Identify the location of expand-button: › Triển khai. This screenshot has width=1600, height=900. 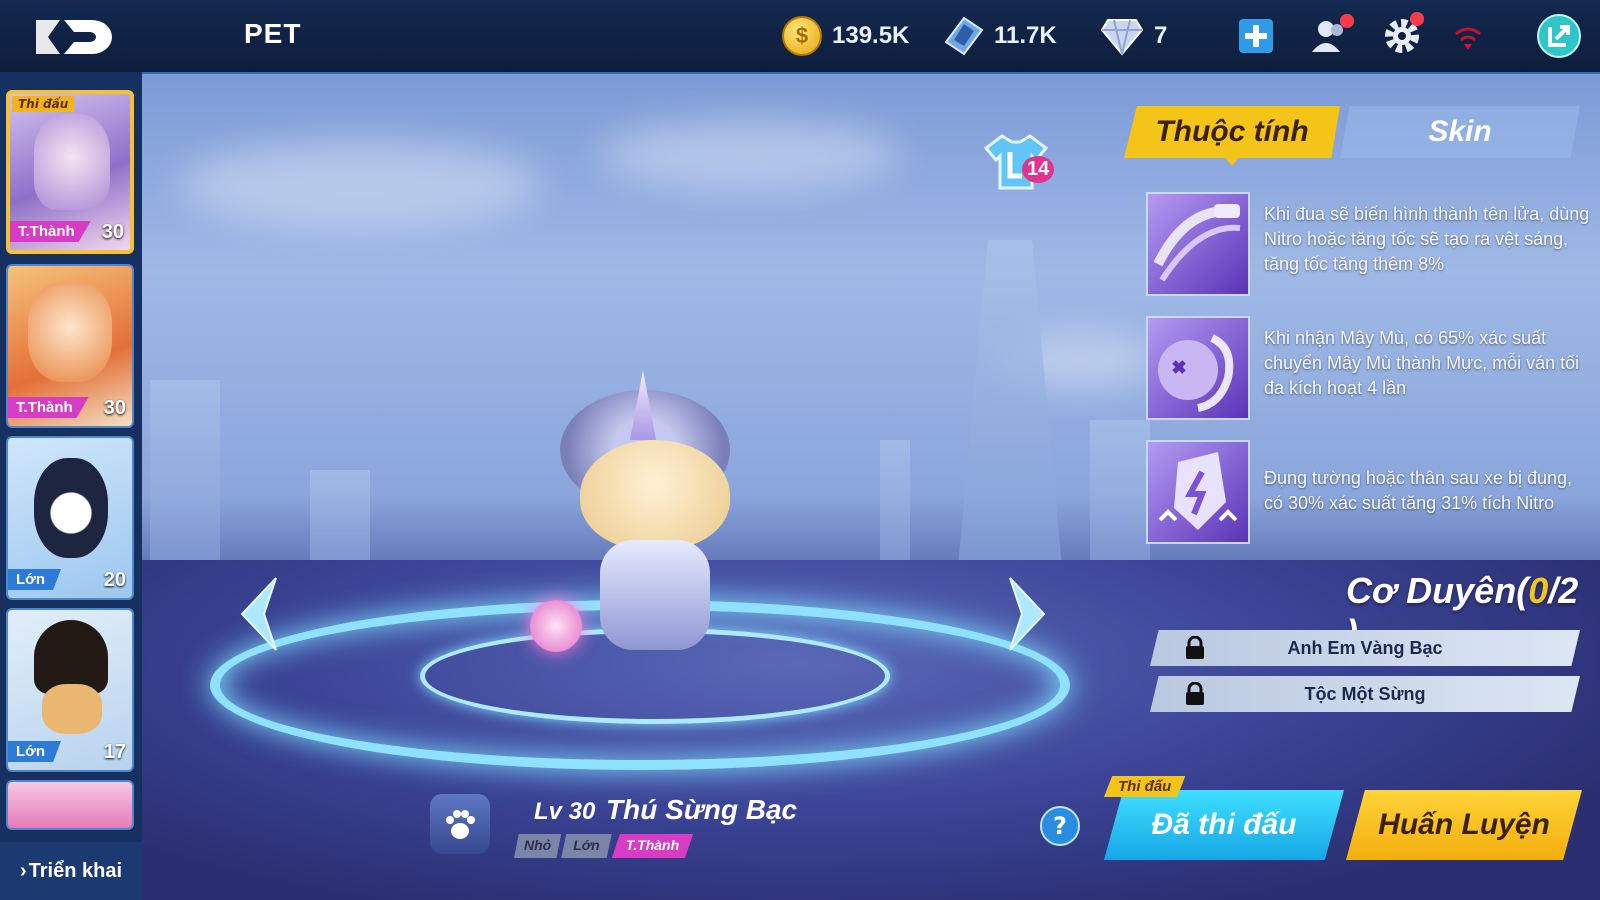
(71, 871).